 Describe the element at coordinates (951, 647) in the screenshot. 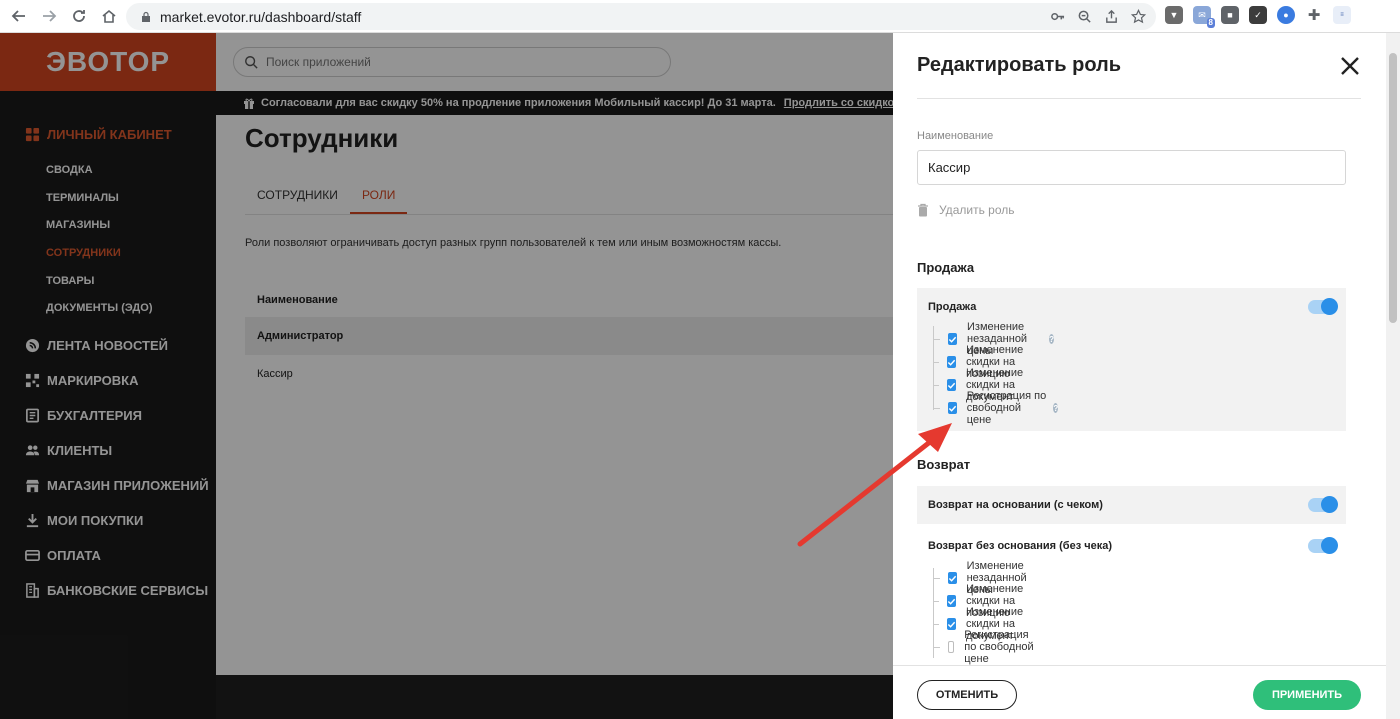

I see `checkbox-unchecked` at that location.